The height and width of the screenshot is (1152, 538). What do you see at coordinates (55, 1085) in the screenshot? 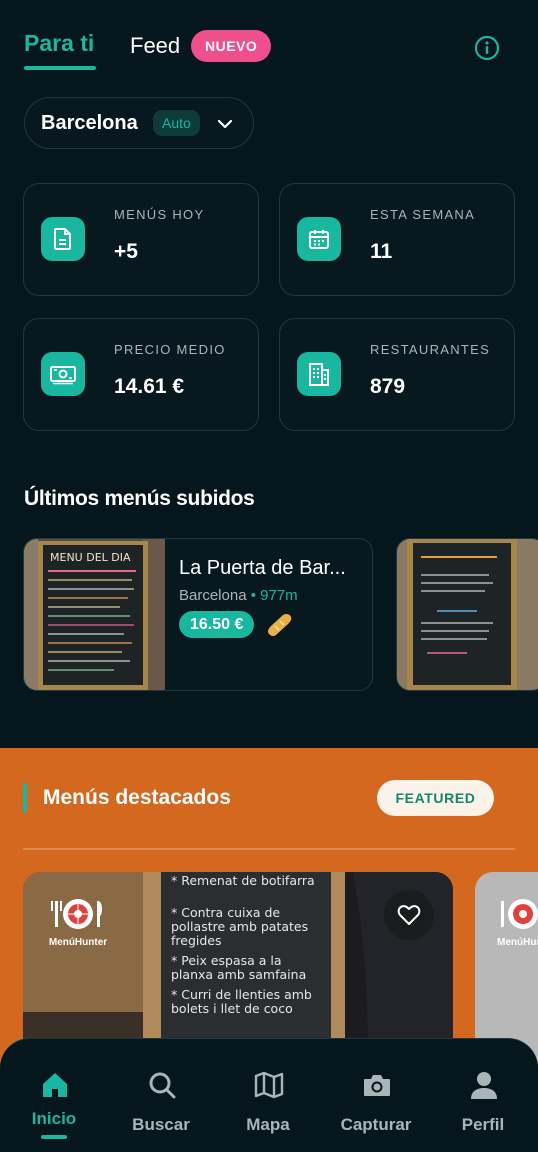
I see `home-icon` at bounding box center [55, 1085].